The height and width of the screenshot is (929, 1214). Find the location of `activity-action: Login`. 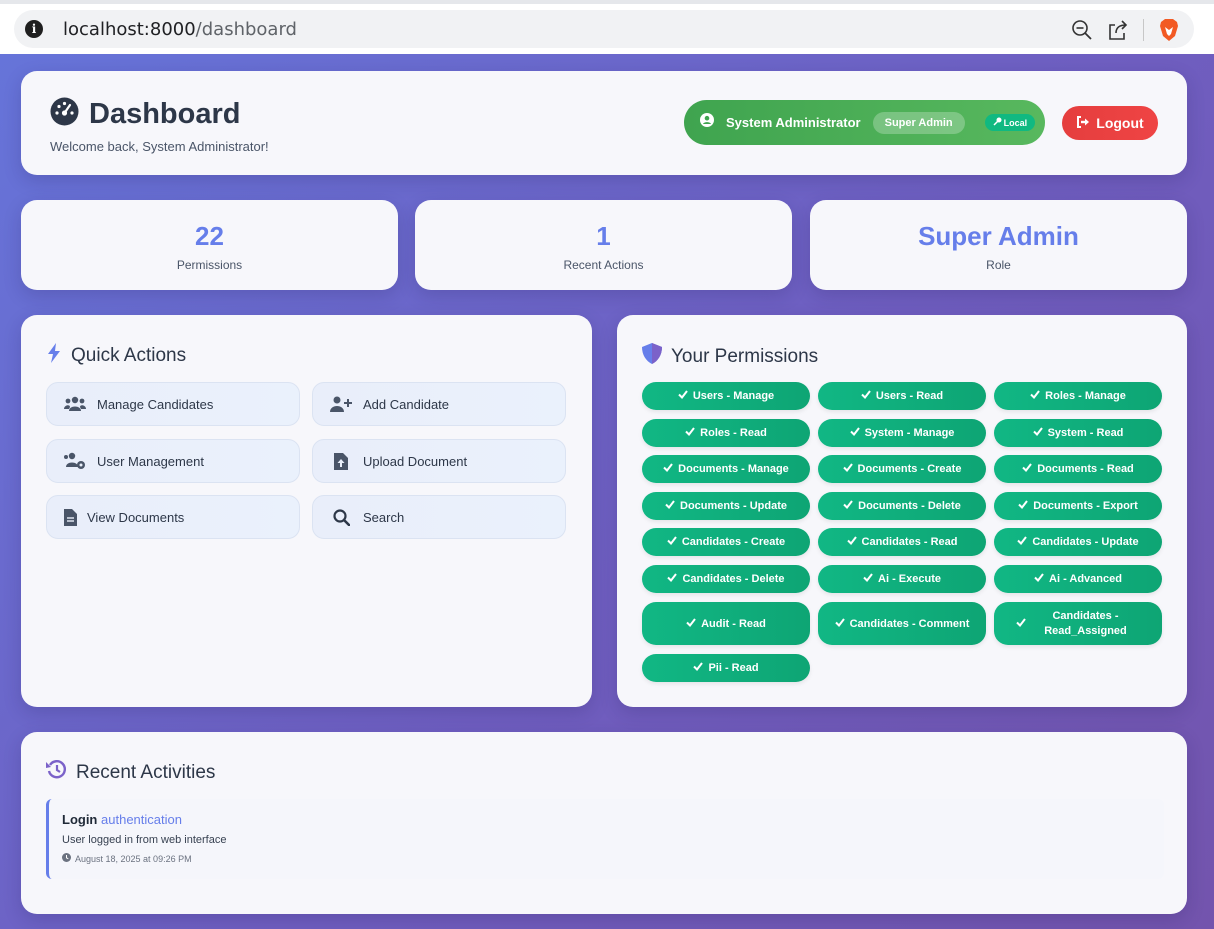

activity-action: Login is located at coordinates (80, 819).